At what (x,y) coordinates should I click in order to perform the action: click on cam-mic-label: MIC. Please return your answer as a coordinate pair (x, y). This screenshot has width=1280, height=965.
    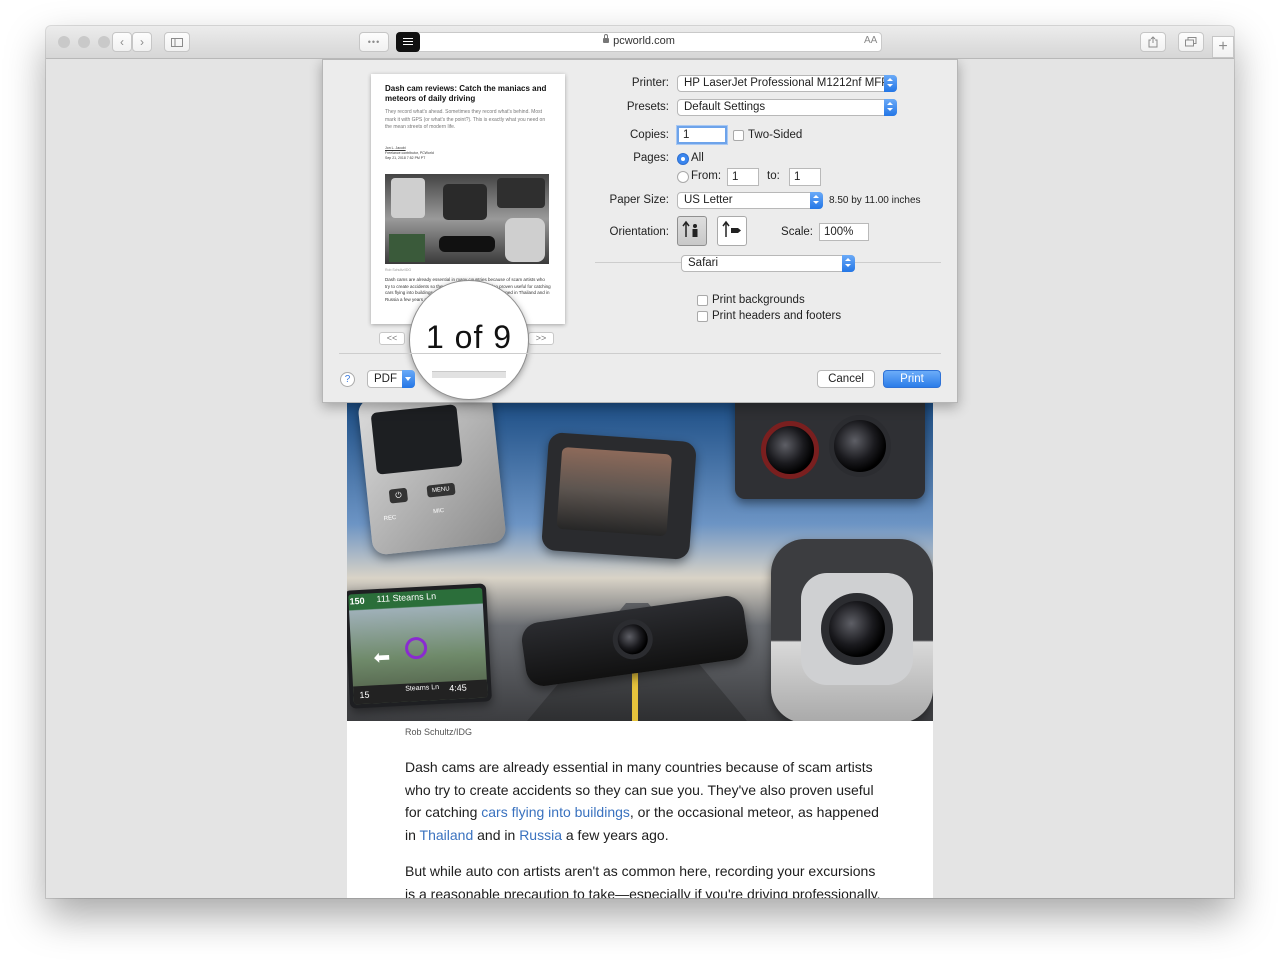
    Looking at the image, I should click on (438, 511).